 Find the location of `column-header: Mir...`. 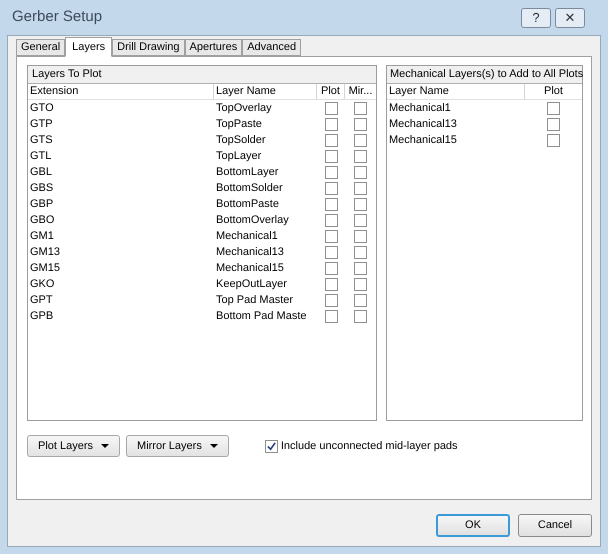

column-header: Mir... is located at coordinates (360, 91).